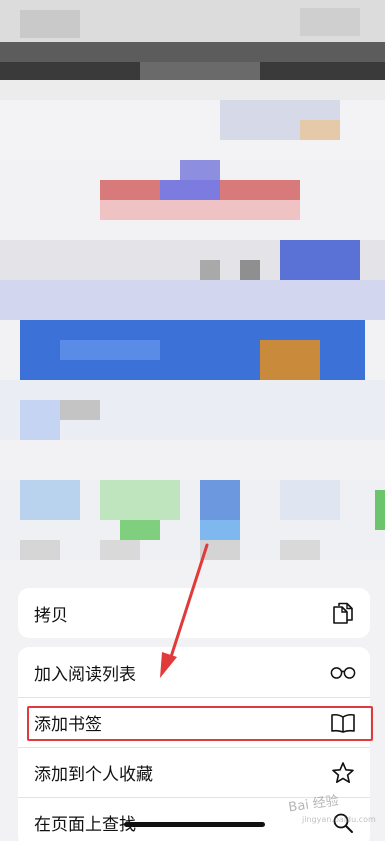 The width and height of the screenshot is (385, 841). What do you see at coordinates (339, 819) in the screenshot?
I see `watermark-url: jingyan.baidu.com` at bounding box center [339, 819].